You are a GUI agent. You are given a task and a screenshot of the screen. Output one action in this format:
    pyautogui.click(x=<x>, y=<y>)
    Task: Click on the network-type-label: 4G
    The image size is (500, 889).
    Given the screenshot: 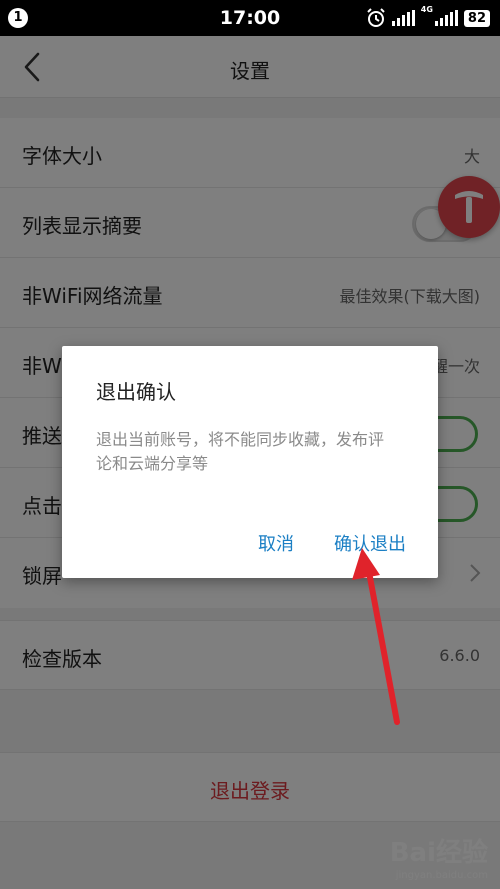 What is the action you would take?
    pyautogui.click(x=426, y=9)
    